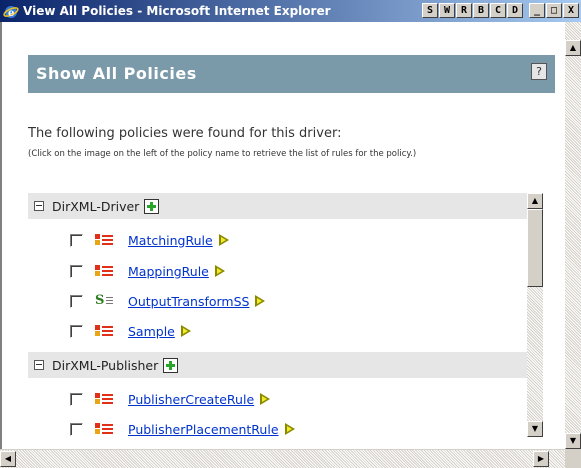 This screenshot has width=581, height=468. Describe the element at coordinates (537, 10) in the screenshot. I see `minimize-button: _` at that location.